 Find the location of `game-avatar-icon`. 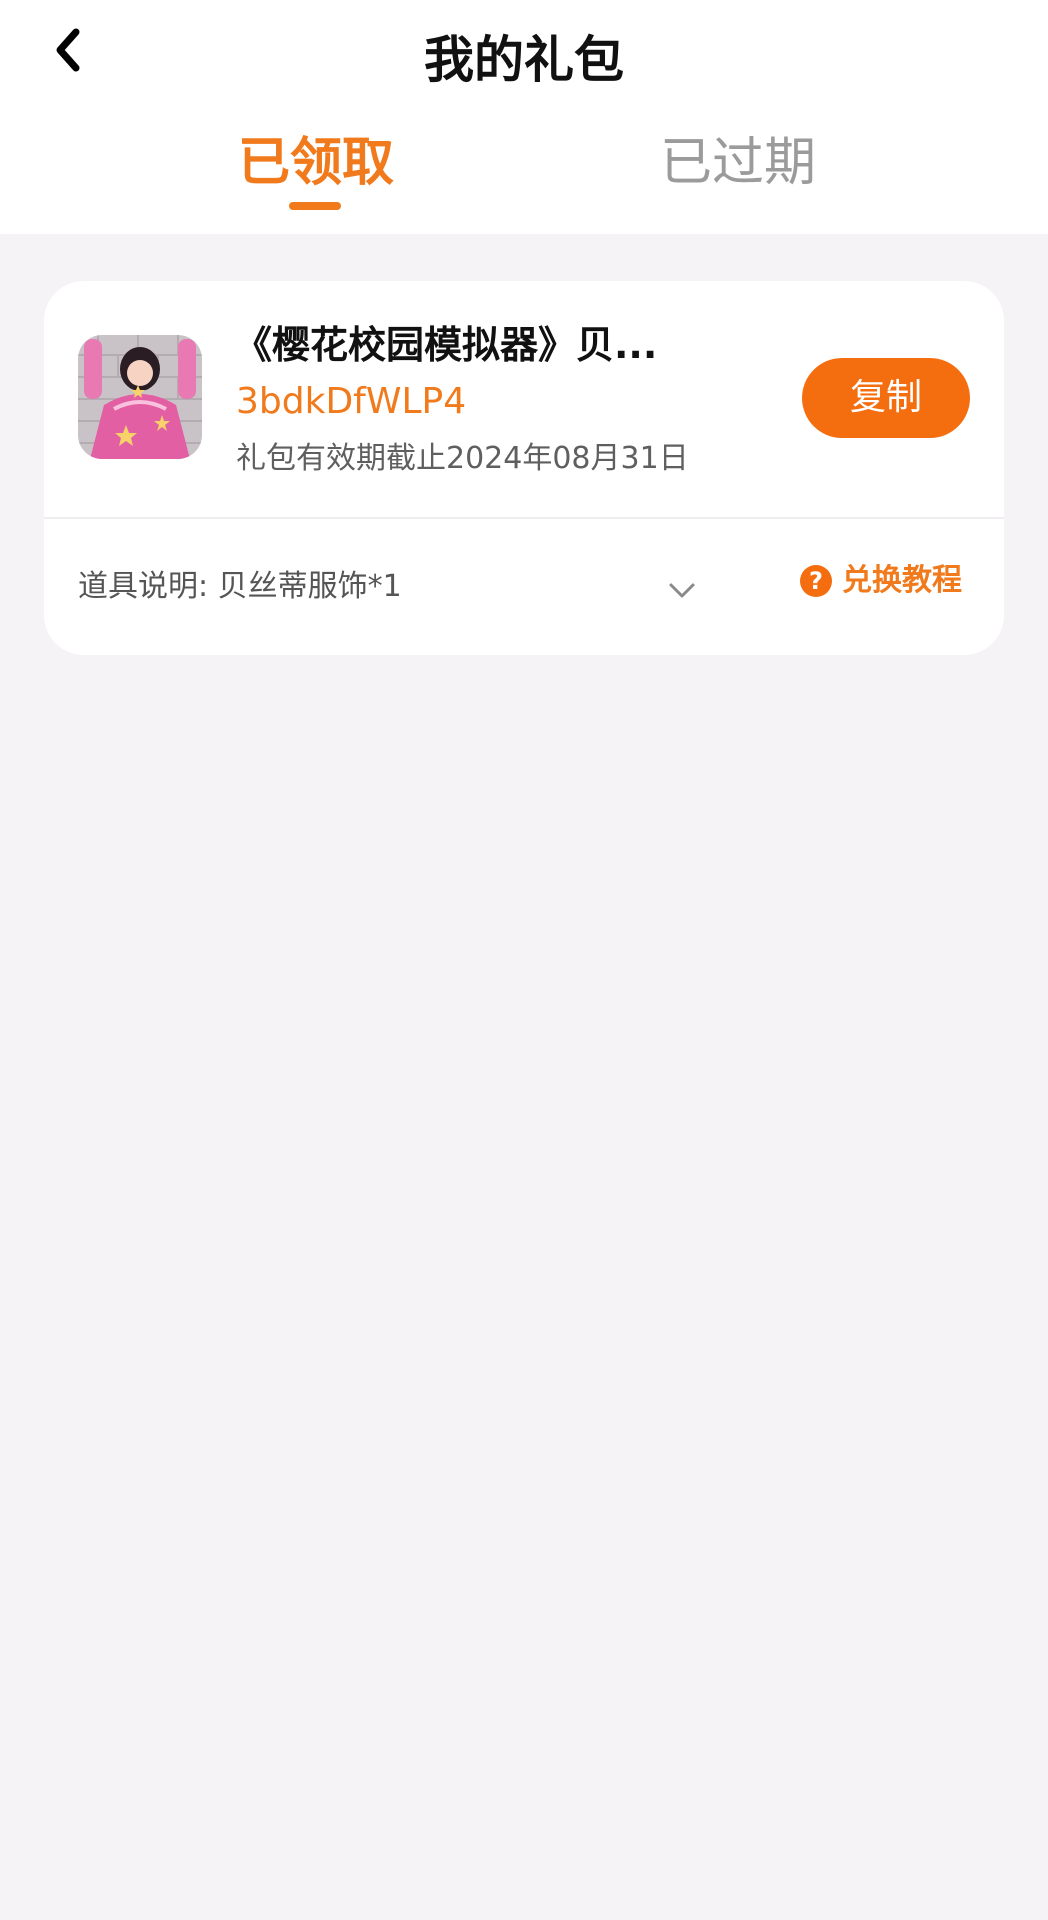

game-avatar-icon is located at coordinates (140, 397).